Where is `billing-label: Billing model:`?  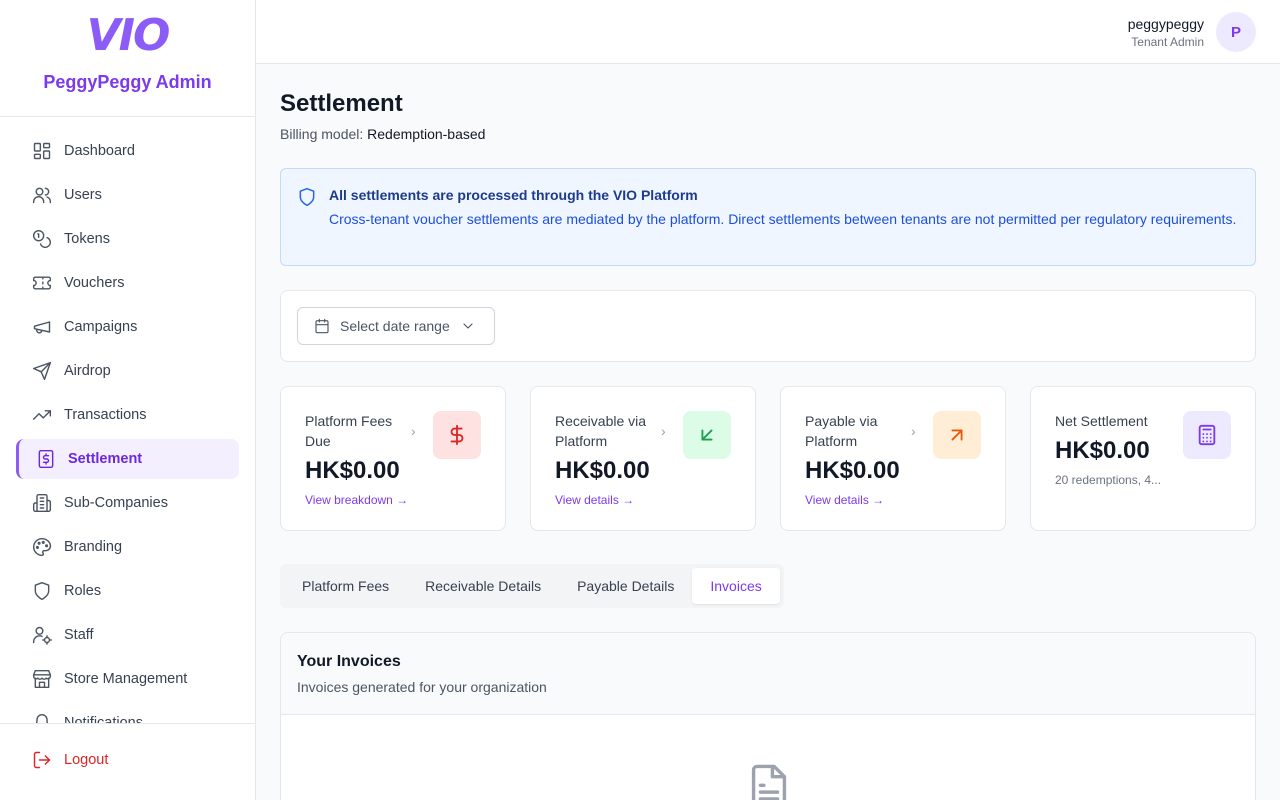
billing-label: Billing model: is located at coordinates (322, 134).